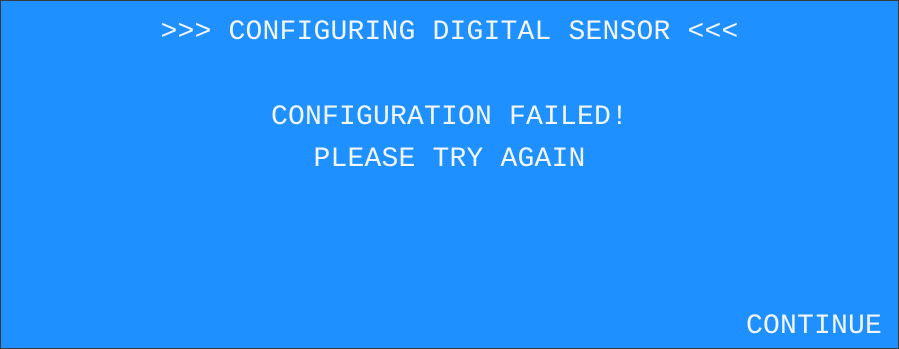  What do you see at coordinates (449, 117) in the screenshot?
I see `error-message: CONFIGURATION FAILED!` at bounding box center [449, 117].